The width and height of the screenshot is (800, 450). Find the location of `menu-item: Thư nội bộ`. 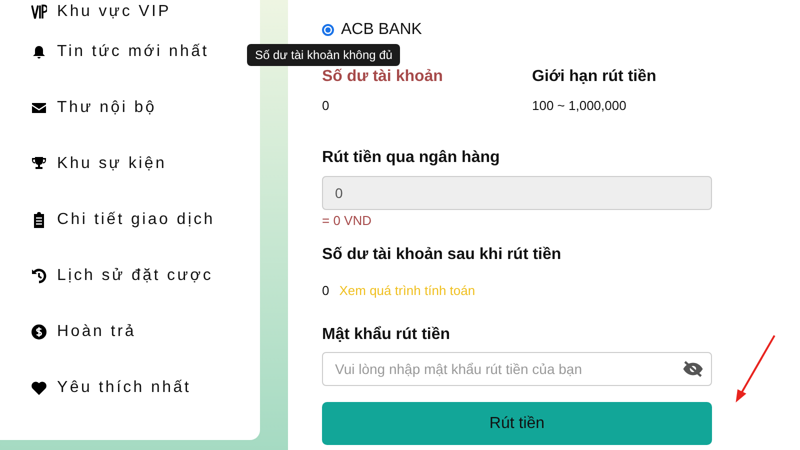

menu-item: Thư nội bộ is located at coordinates (145, 108).